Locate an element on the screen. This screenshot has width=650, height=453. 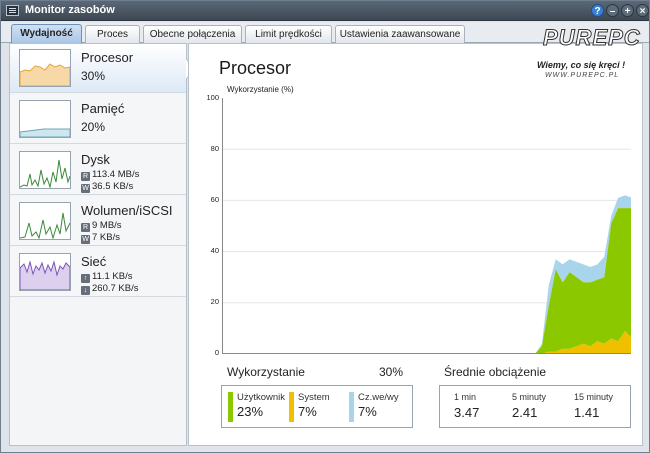
tab-advanced-settings: Ustawienia zaawansowane is located at coordinates (400, 34).